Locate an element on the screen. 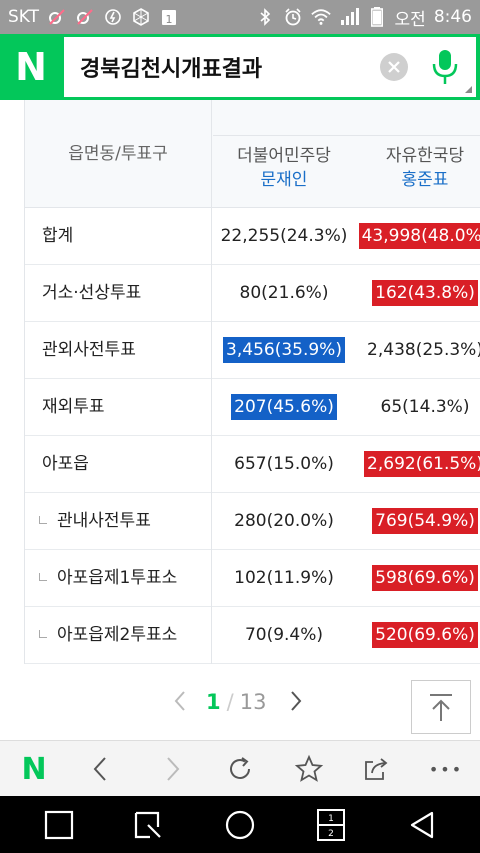 Image resolution: width=480 pixels, height=853 pixels. vote-cell-candidate-2: 2,438(25.3%) is located at coordinates (417, 350).